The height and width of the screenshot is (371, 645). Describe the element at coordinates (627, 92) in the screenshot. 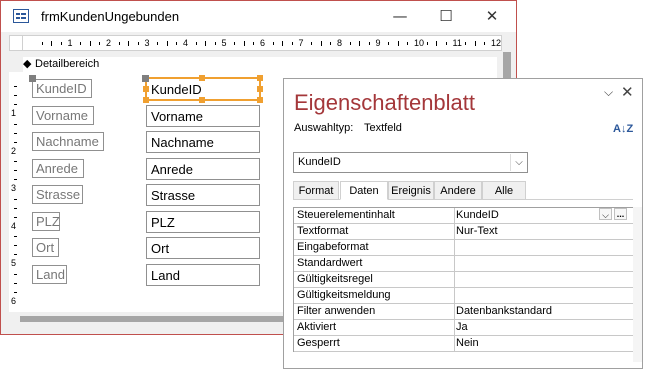

I see `close-icon: ✕` at that location.